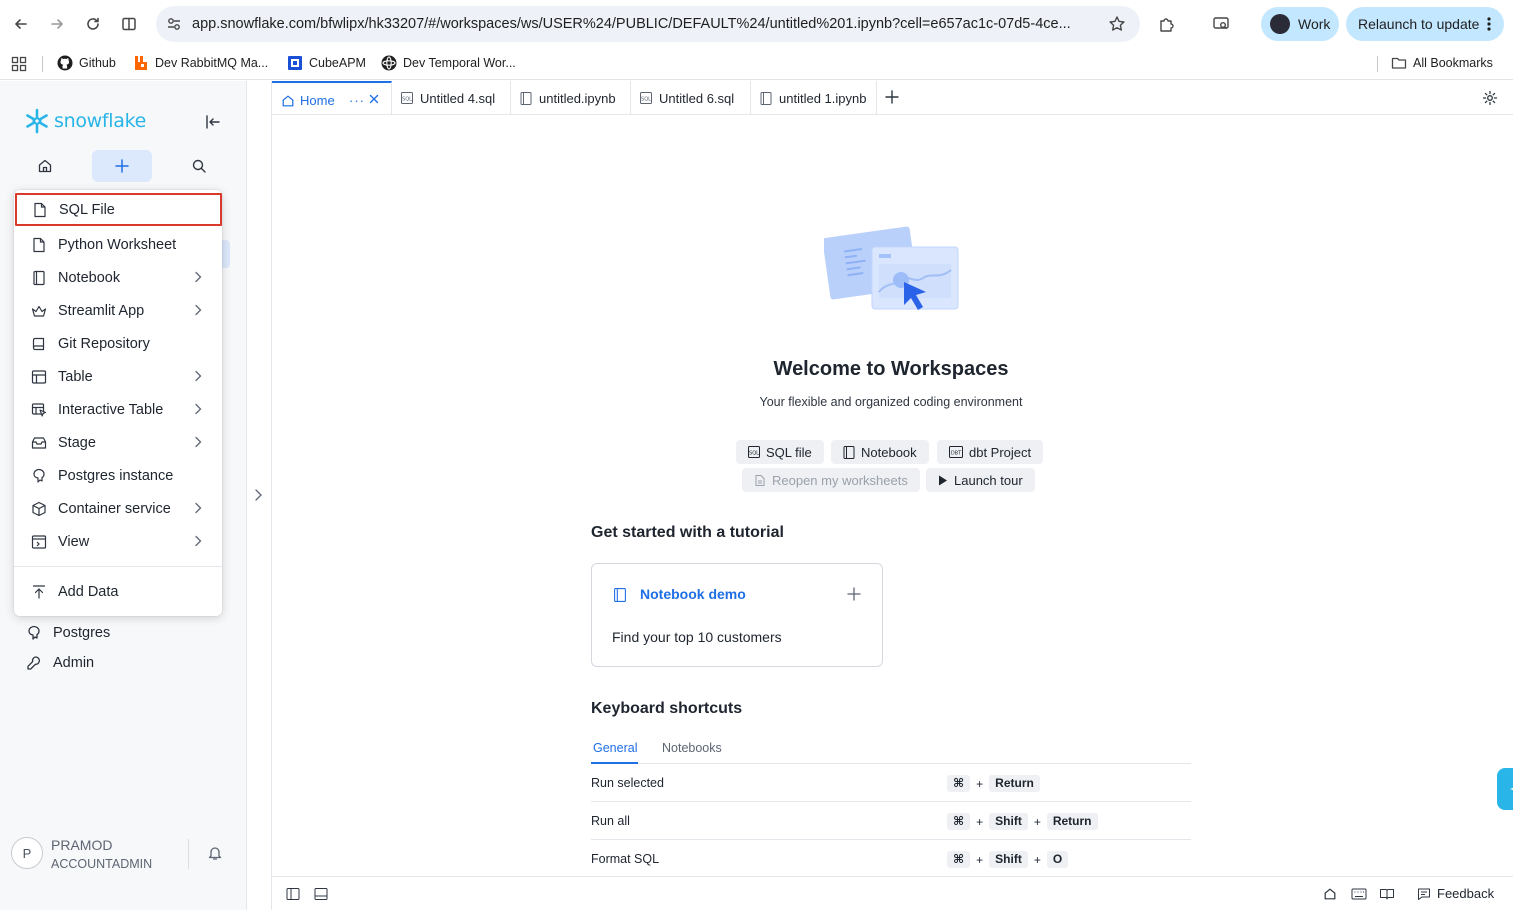 The image size is (1513, 910). Describe the element at coordinates (1117, 24) in the screenshot. I see `star-icon` at that location.